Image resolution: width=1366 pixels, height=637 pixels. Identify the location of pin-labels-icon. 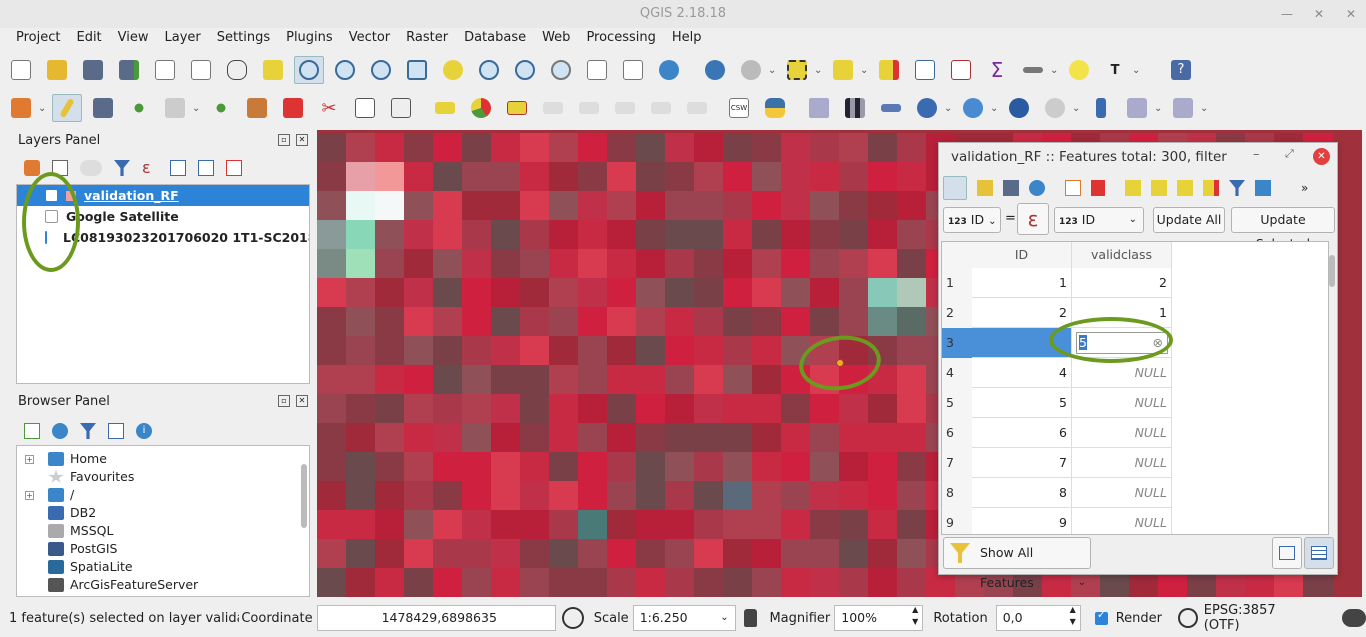
(553, 108).